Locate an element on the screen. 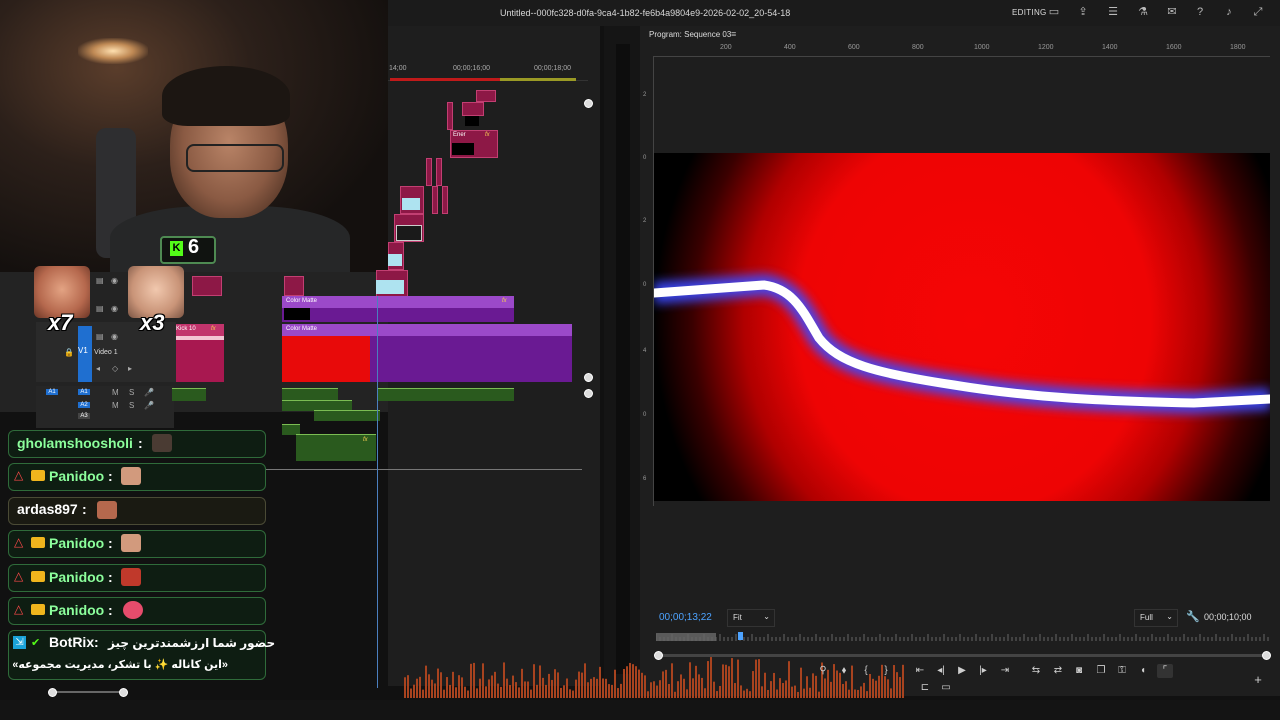 The width and height of the screenshot is (1280, 720). add-marker-icon: ⬧ is located at coordinates (844, 671).